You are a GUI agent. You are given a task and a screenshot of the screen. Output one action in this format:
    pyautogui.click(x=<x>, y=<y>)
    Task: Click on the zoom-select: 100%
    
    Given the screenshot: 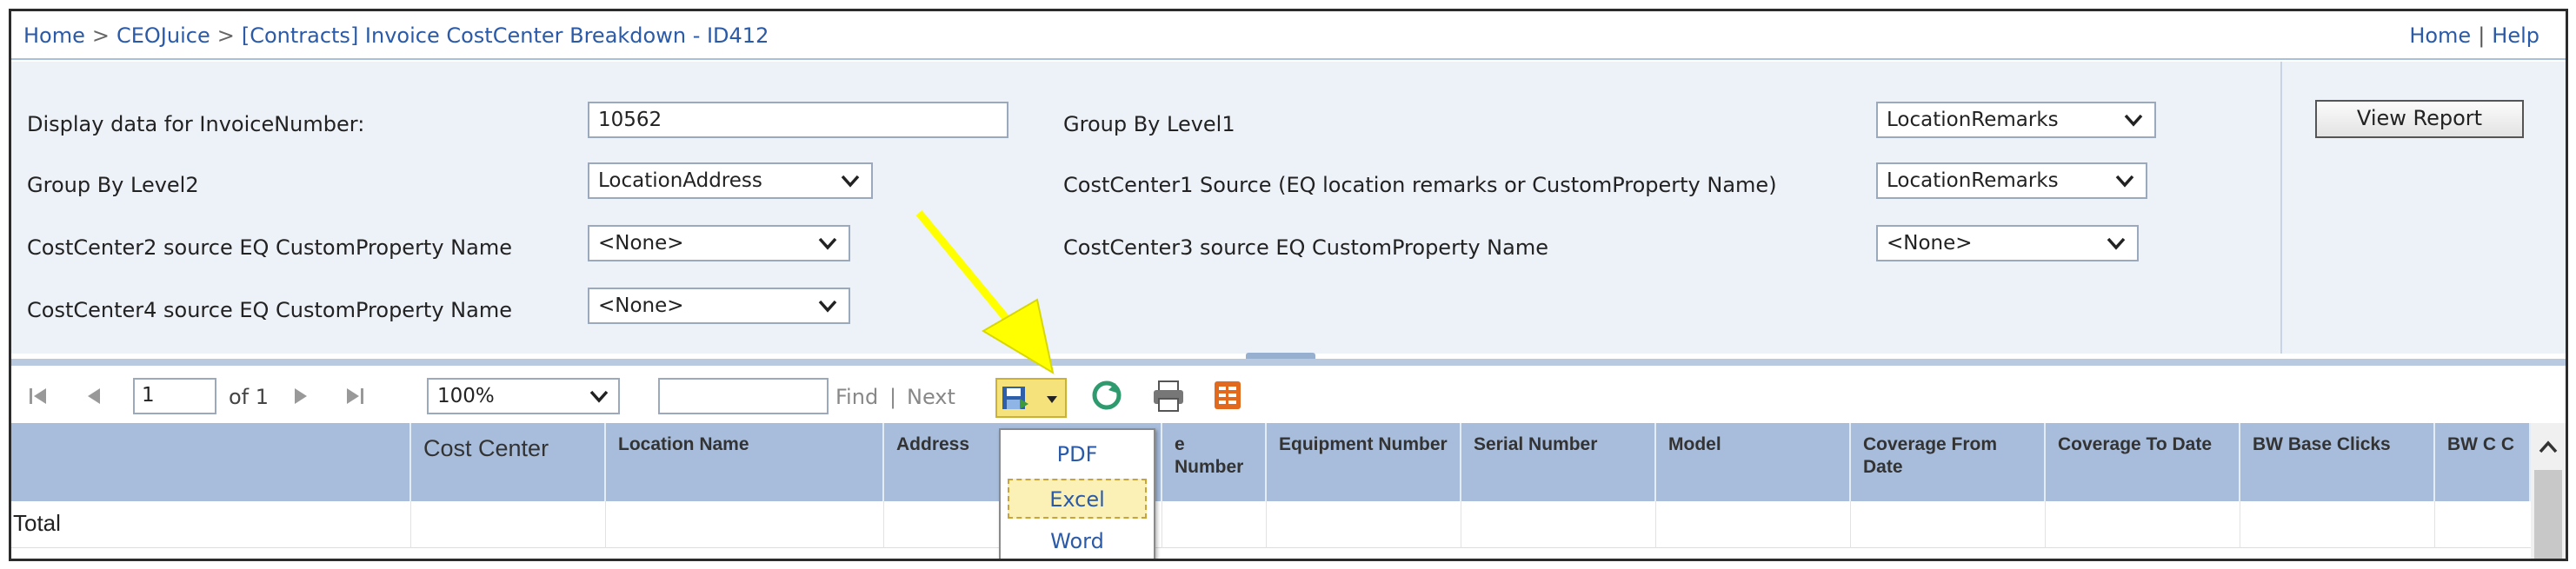 What is the action you would take?
    pyautogui.click(x=523, y=396)
    